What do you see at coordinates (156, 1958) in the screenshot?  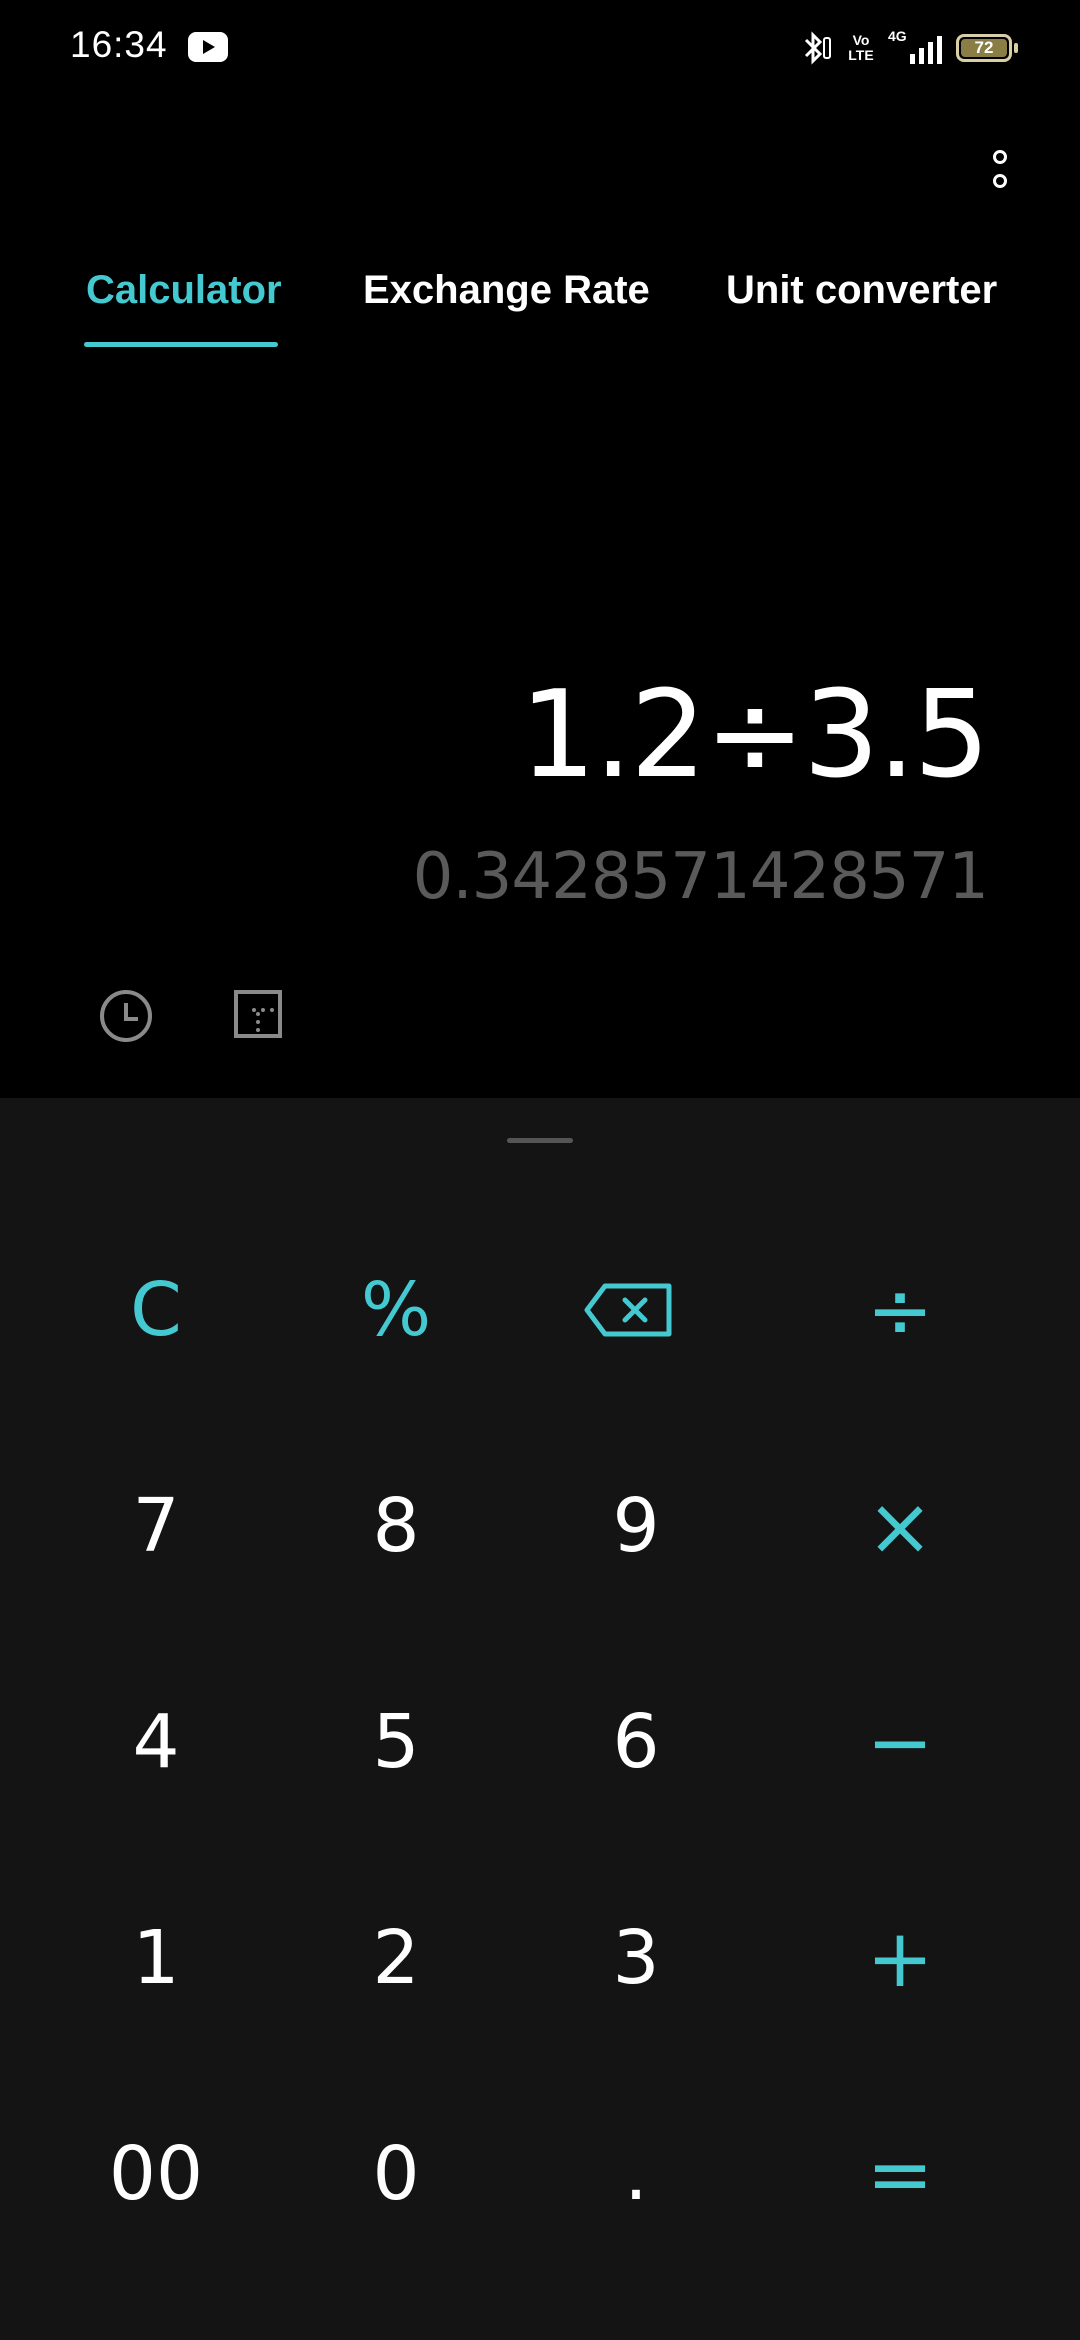 I see `key-1: 1` at bounding box center [156, 1958].